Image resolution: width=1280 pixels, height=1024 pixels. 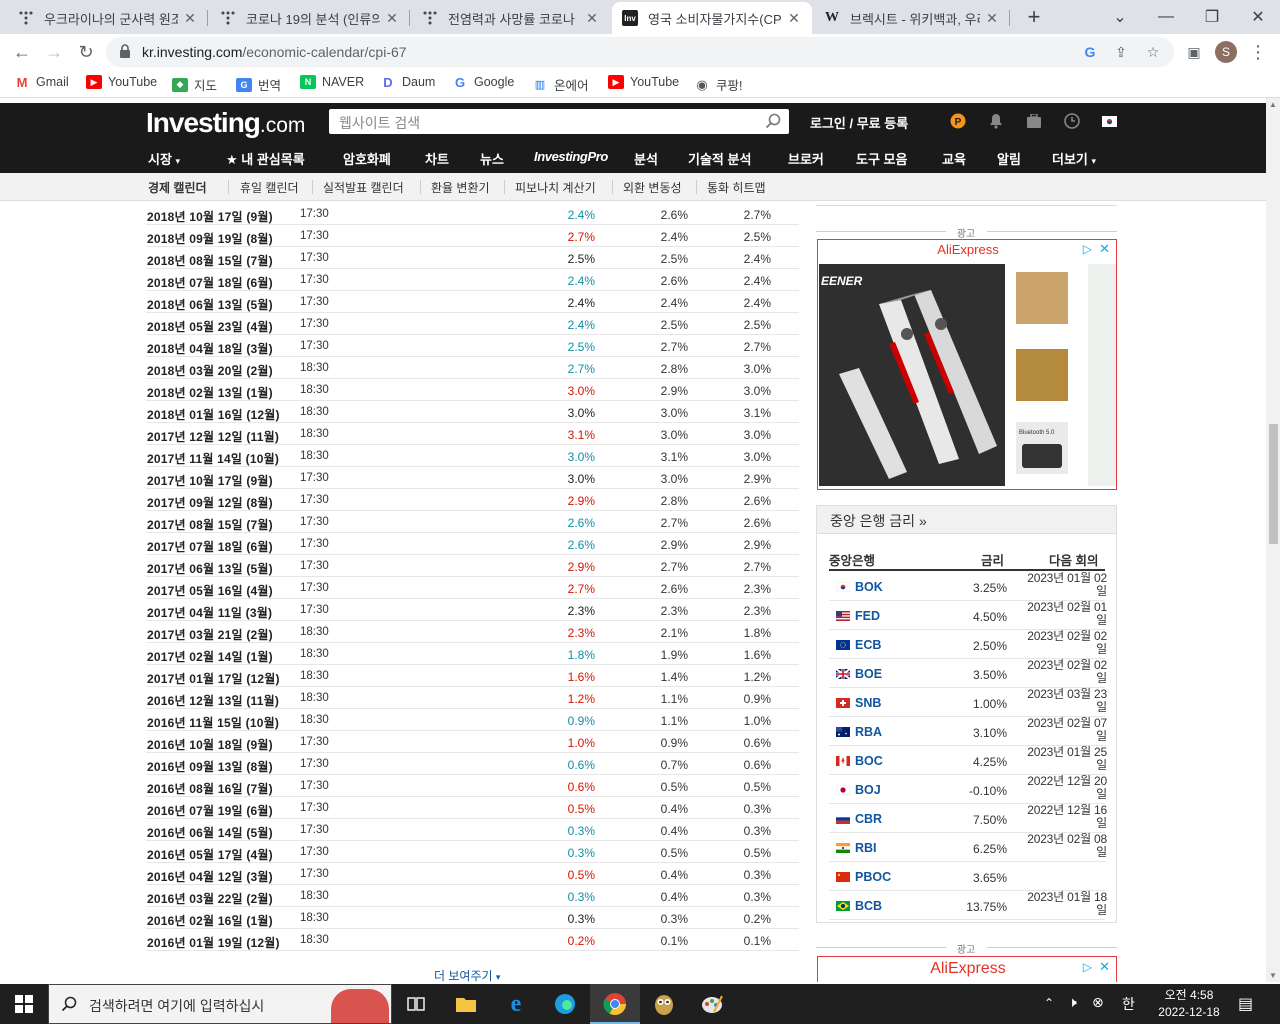 I want to click on bookmark-naver: N NAVER, so click(x=332, y=82).